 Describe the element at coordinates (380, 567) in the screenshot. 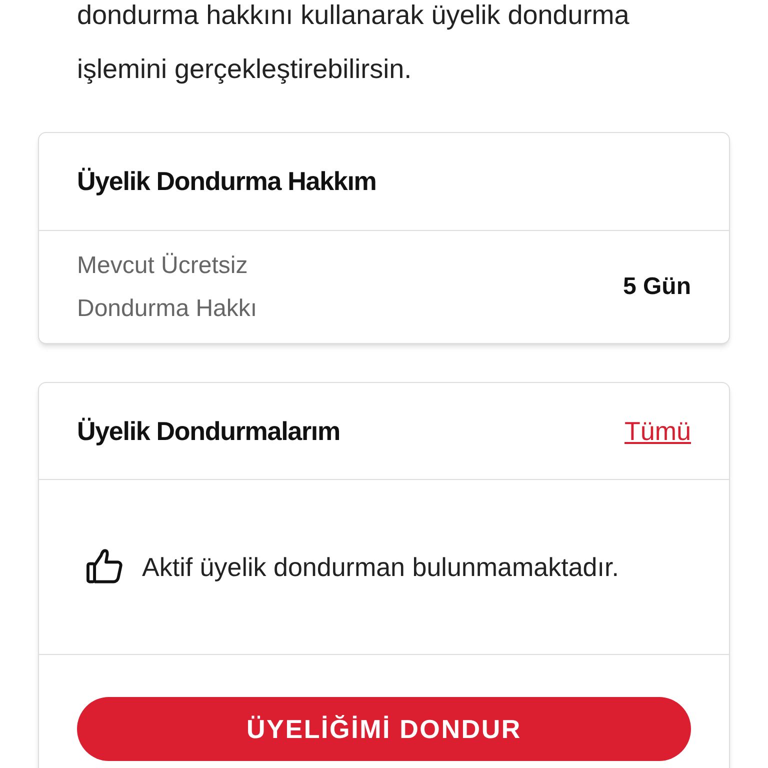

I see `empty-message: Aktif üyelik dondurman bulunmamaktadır.` at that location.